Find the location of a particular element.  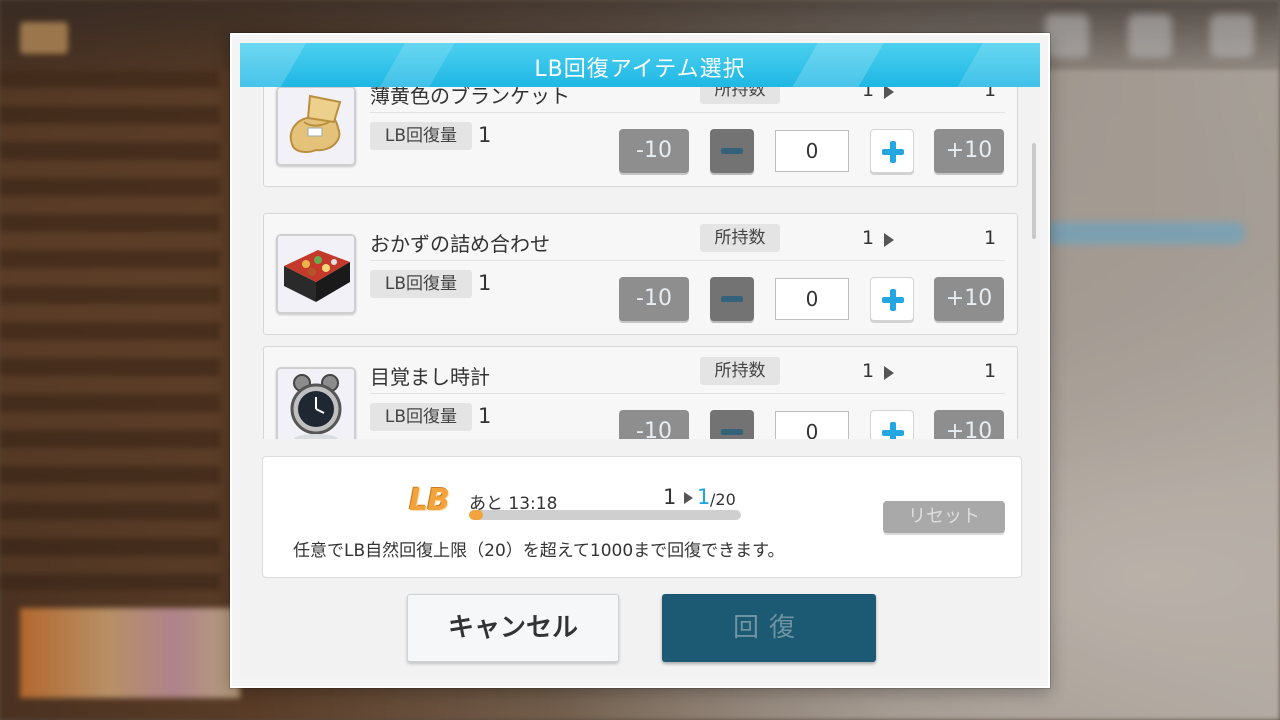

lb-progress-bar is located at coordinates (605, 515).